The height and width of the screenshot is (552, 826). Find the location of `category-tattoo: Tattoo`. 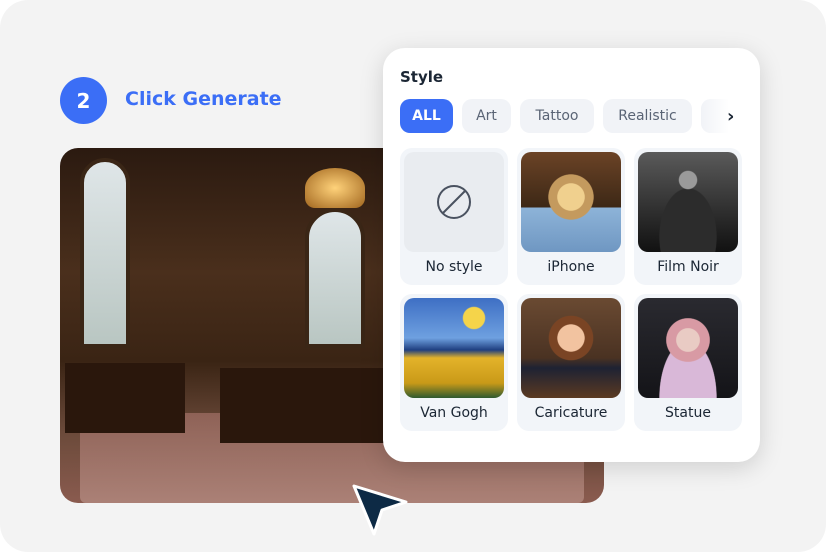

category-tattoo: Tattoo is located at coordinates (557, 116).